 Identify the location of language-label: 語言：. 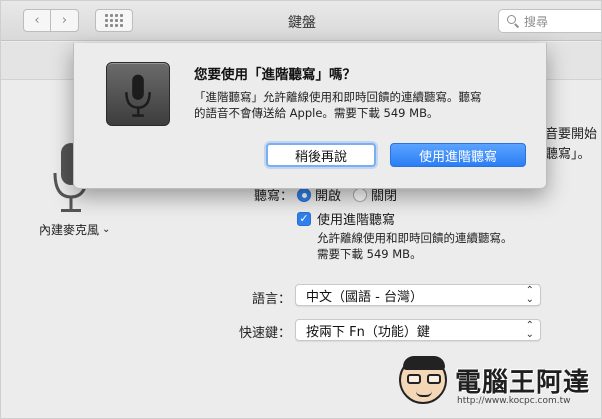
(271, 299).